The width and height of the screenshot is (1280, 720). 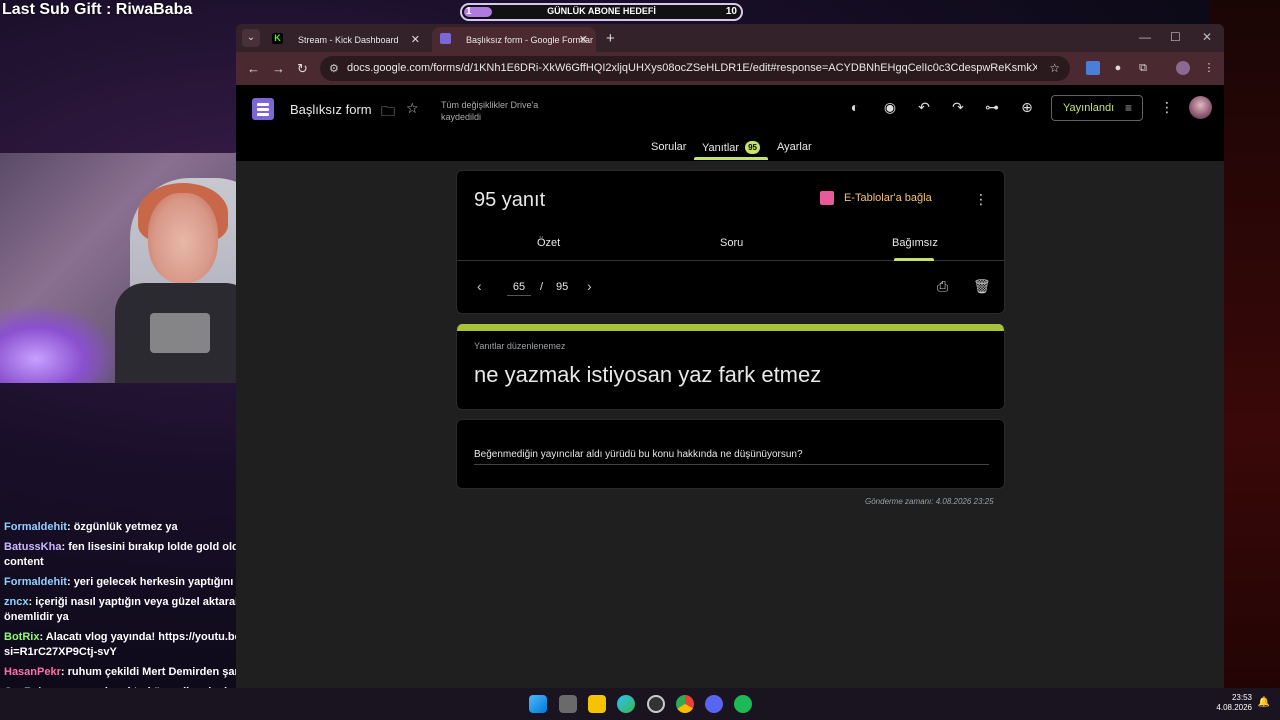 What do you see at coordinates (1175, 37) in the screenshot?
I see `maximize-icon: ☐` at bounding box center [1175, 37].